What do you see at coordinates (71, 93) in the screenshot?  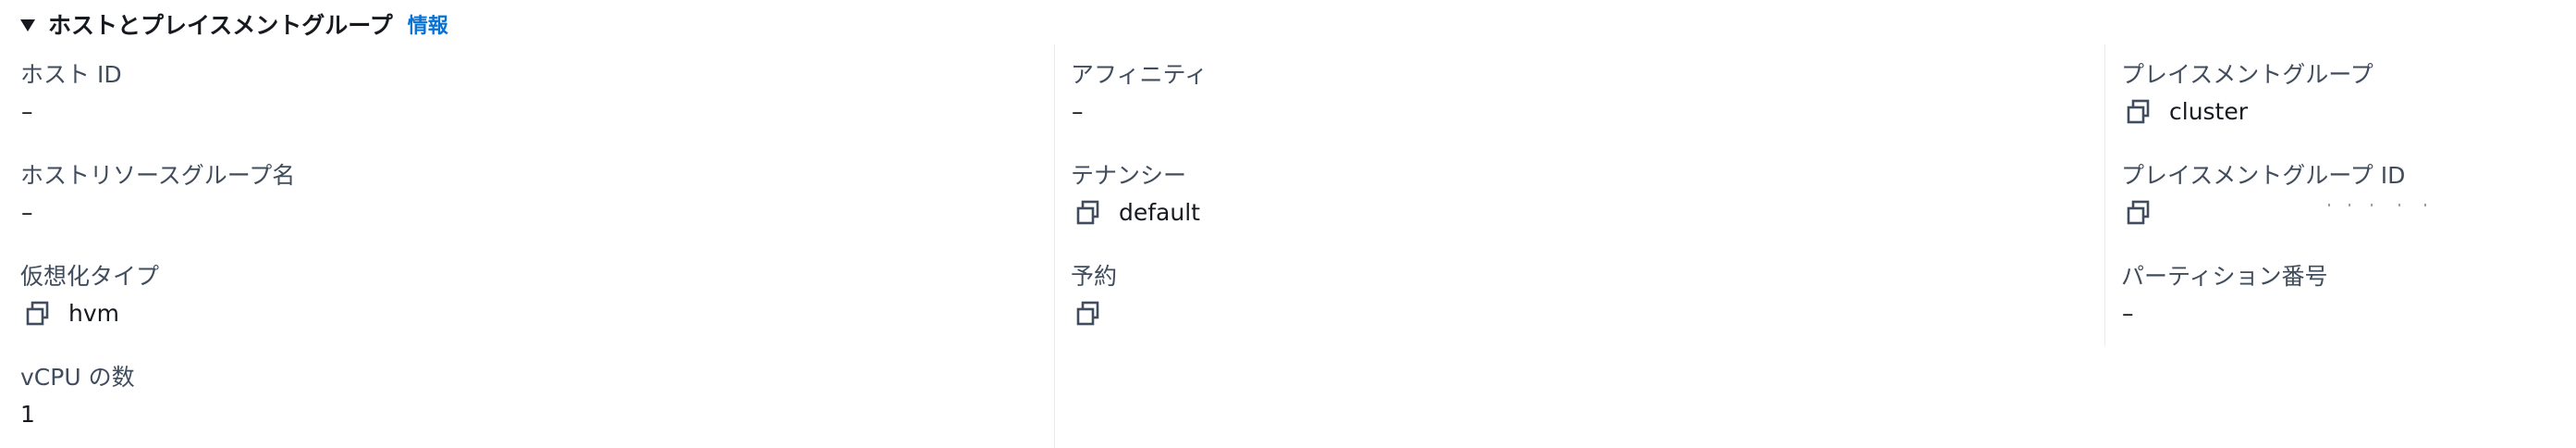 I see `field-host-id: ホスト ID –` at bounding box center [71, 93].